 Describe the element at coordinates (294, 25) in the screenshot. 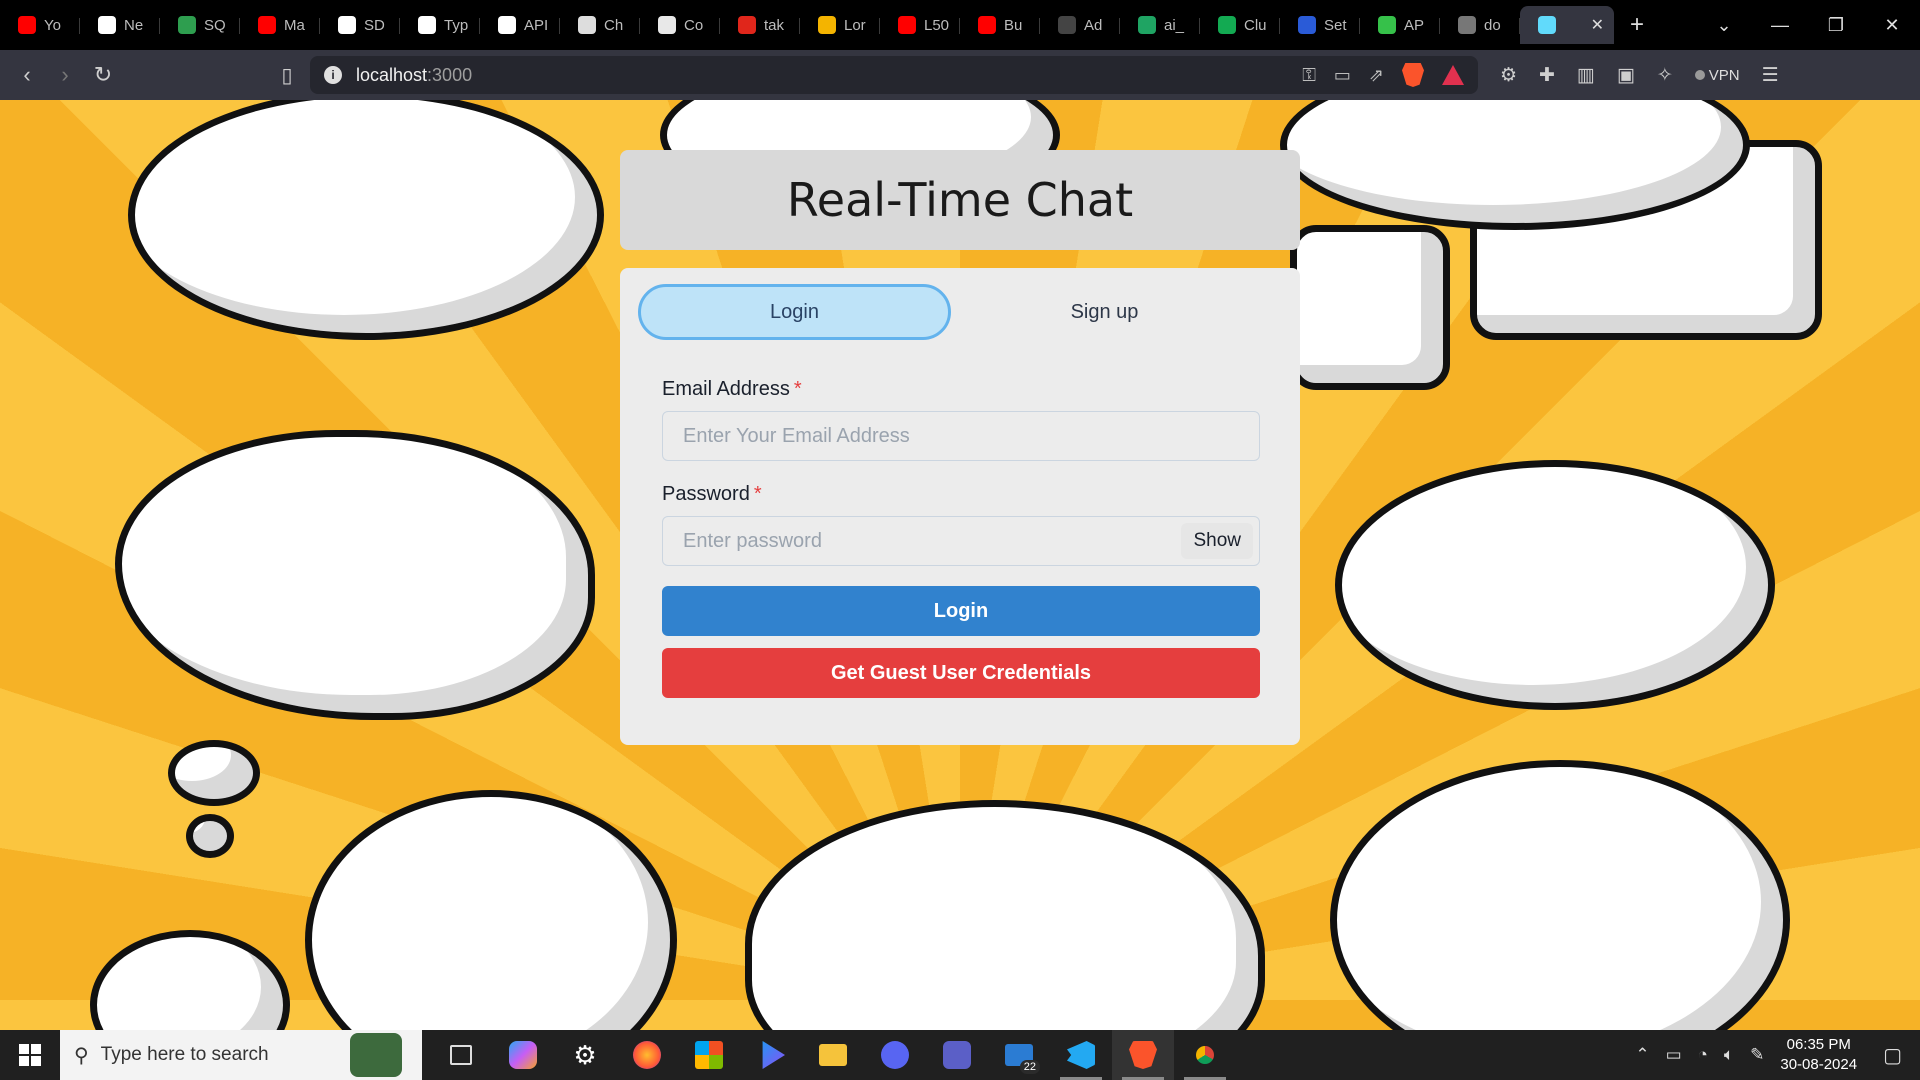

I see `tab-title: Ma` at that location.